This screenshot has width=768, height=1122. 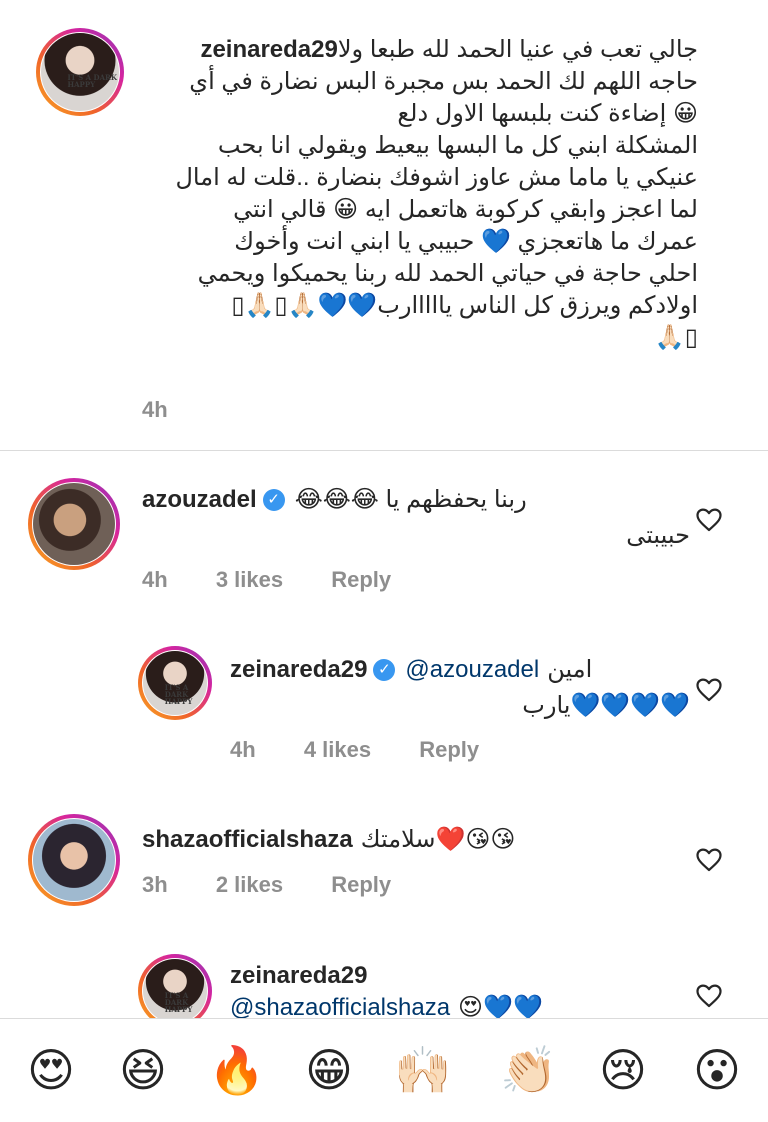 What do you see at coordinates (329, 1070) in the screenshot?
I see `emoji-grimace-button: 😁` at bounding box center [329, 1070].